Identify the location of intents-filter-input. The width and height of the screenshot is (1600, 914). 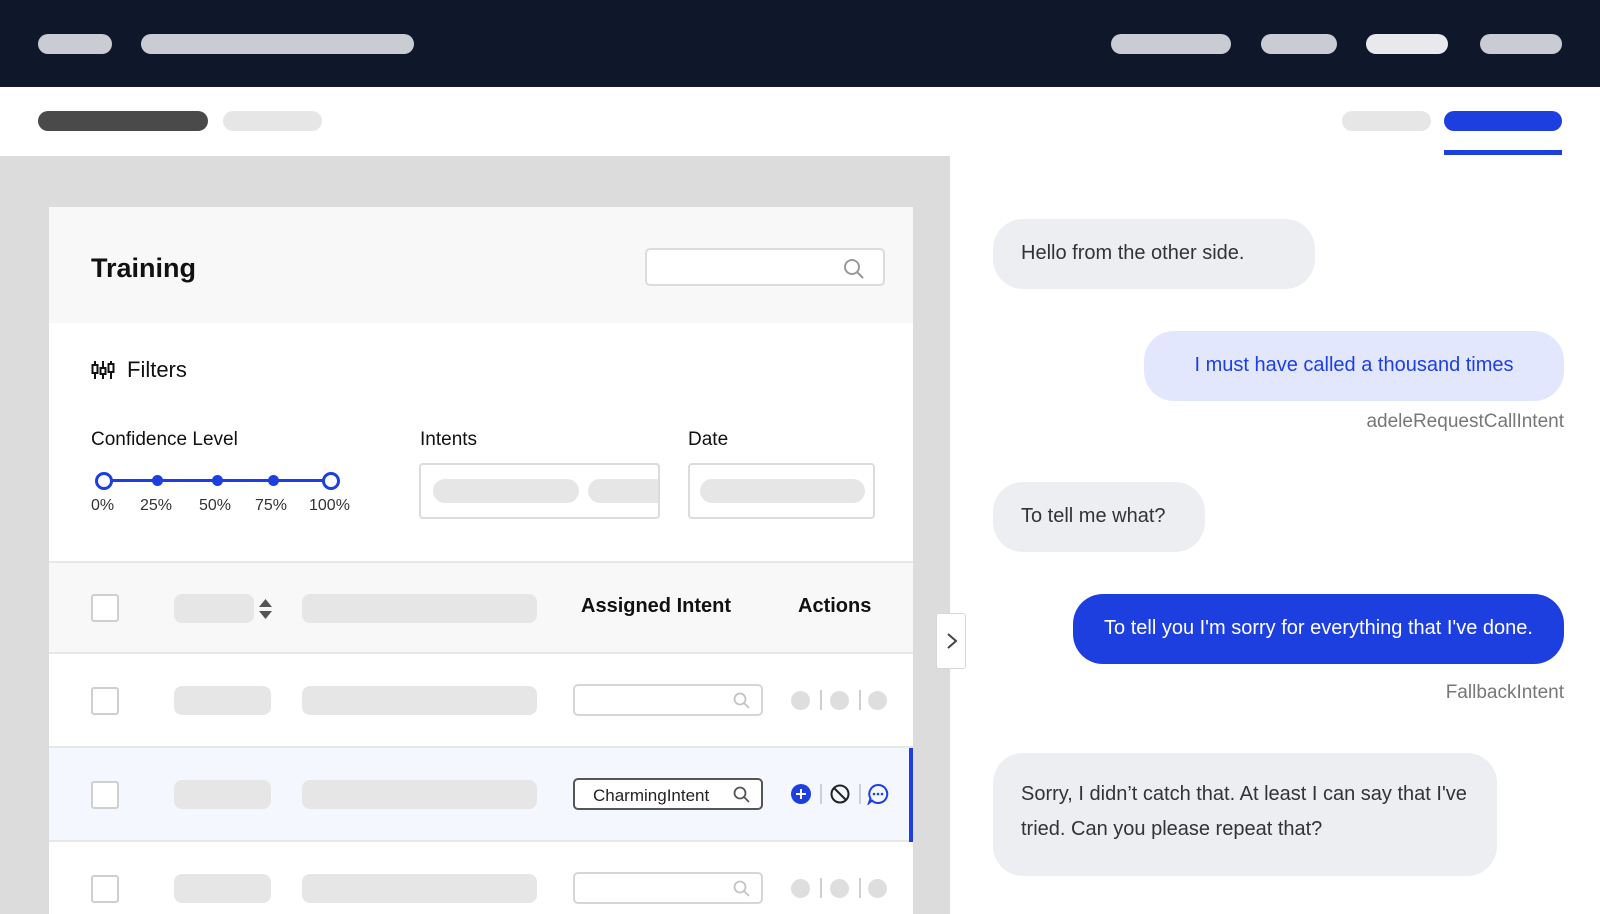
(539, 491).